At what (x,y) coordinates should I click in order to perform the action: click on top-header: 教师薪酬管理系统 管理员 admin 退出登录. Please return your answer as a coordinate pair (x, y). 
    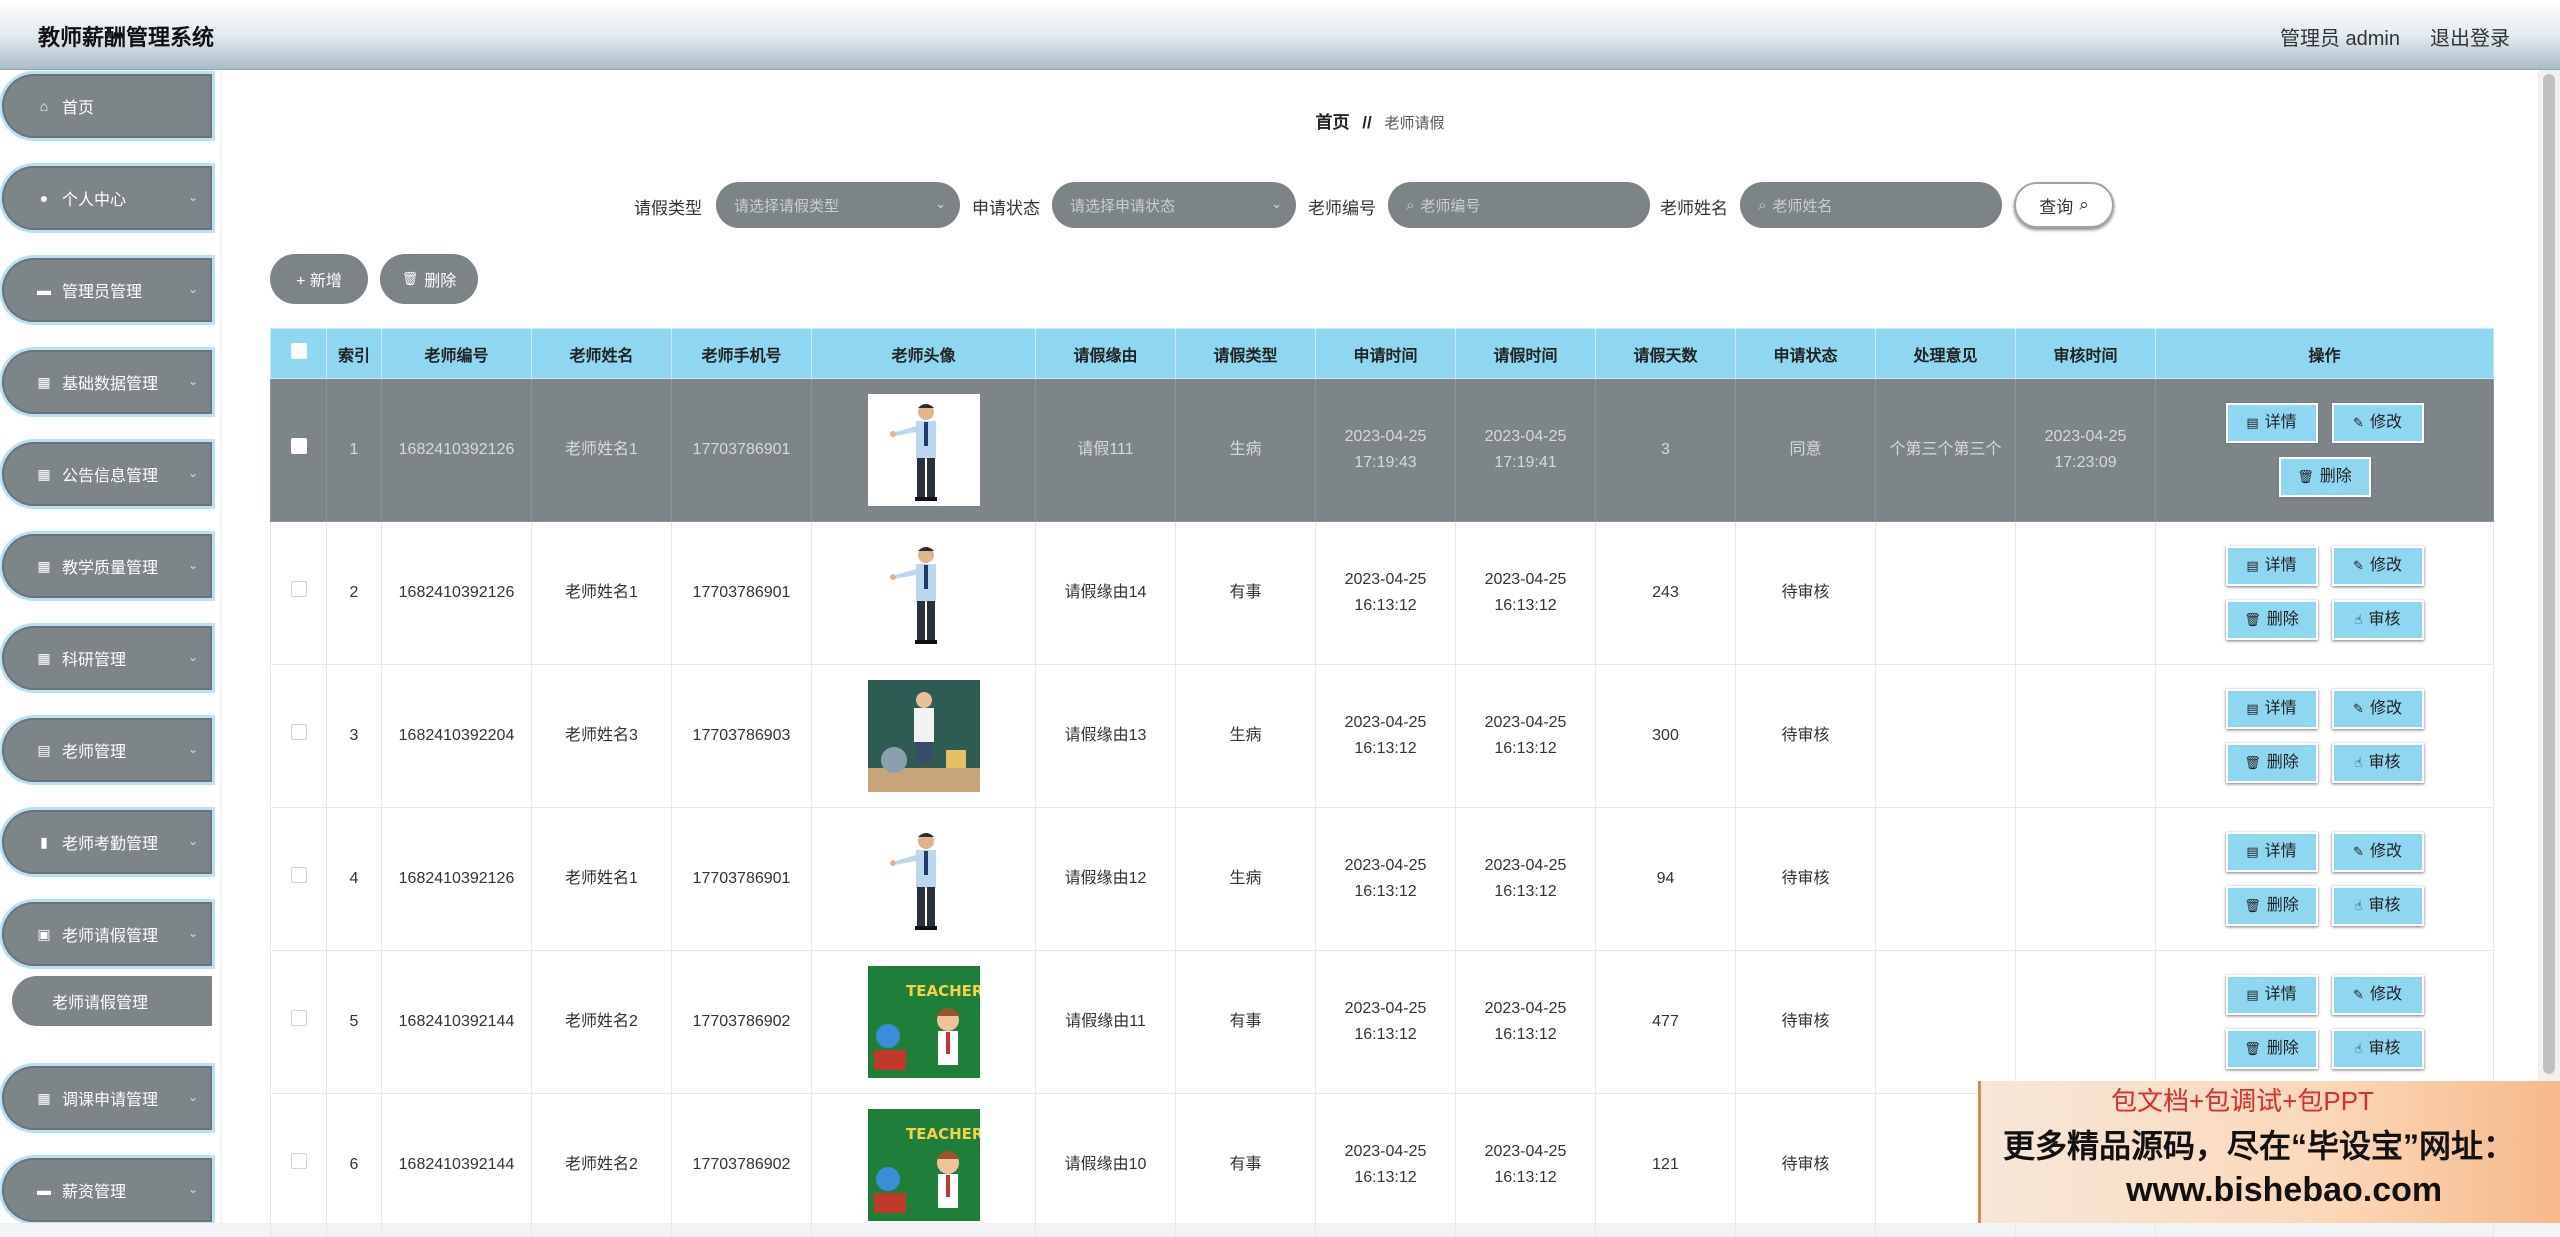
    Looking at the image, I should click on (1280, 35).